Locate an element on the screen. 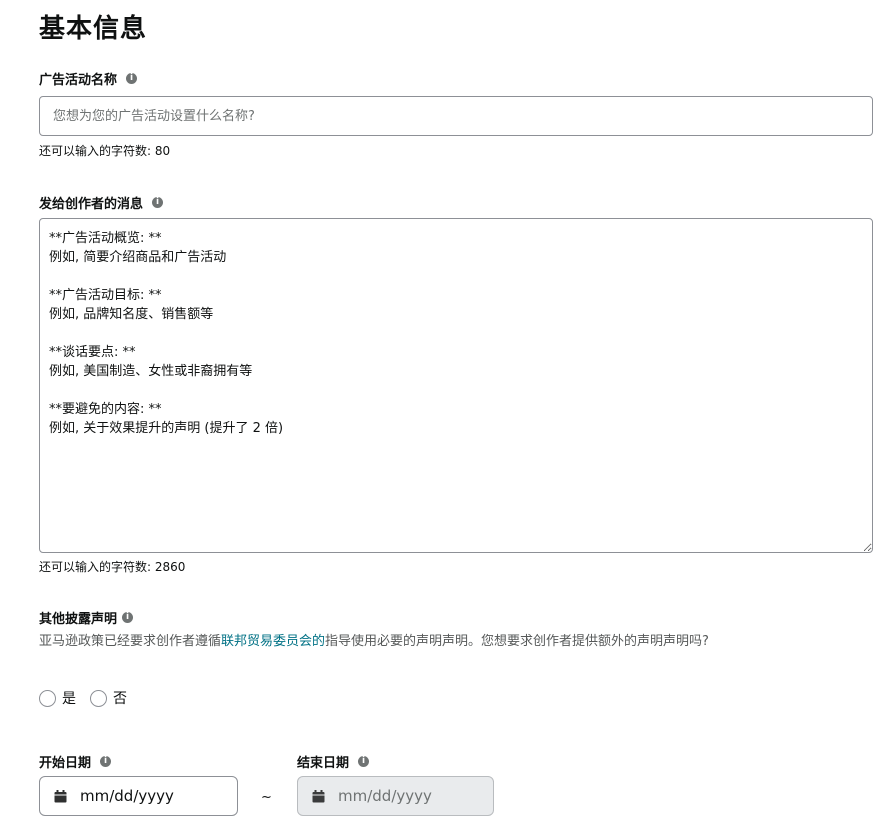 Image resolution: width=896 pixels, height=824 pixels. radio-yes is located at coordinates (47, 698).